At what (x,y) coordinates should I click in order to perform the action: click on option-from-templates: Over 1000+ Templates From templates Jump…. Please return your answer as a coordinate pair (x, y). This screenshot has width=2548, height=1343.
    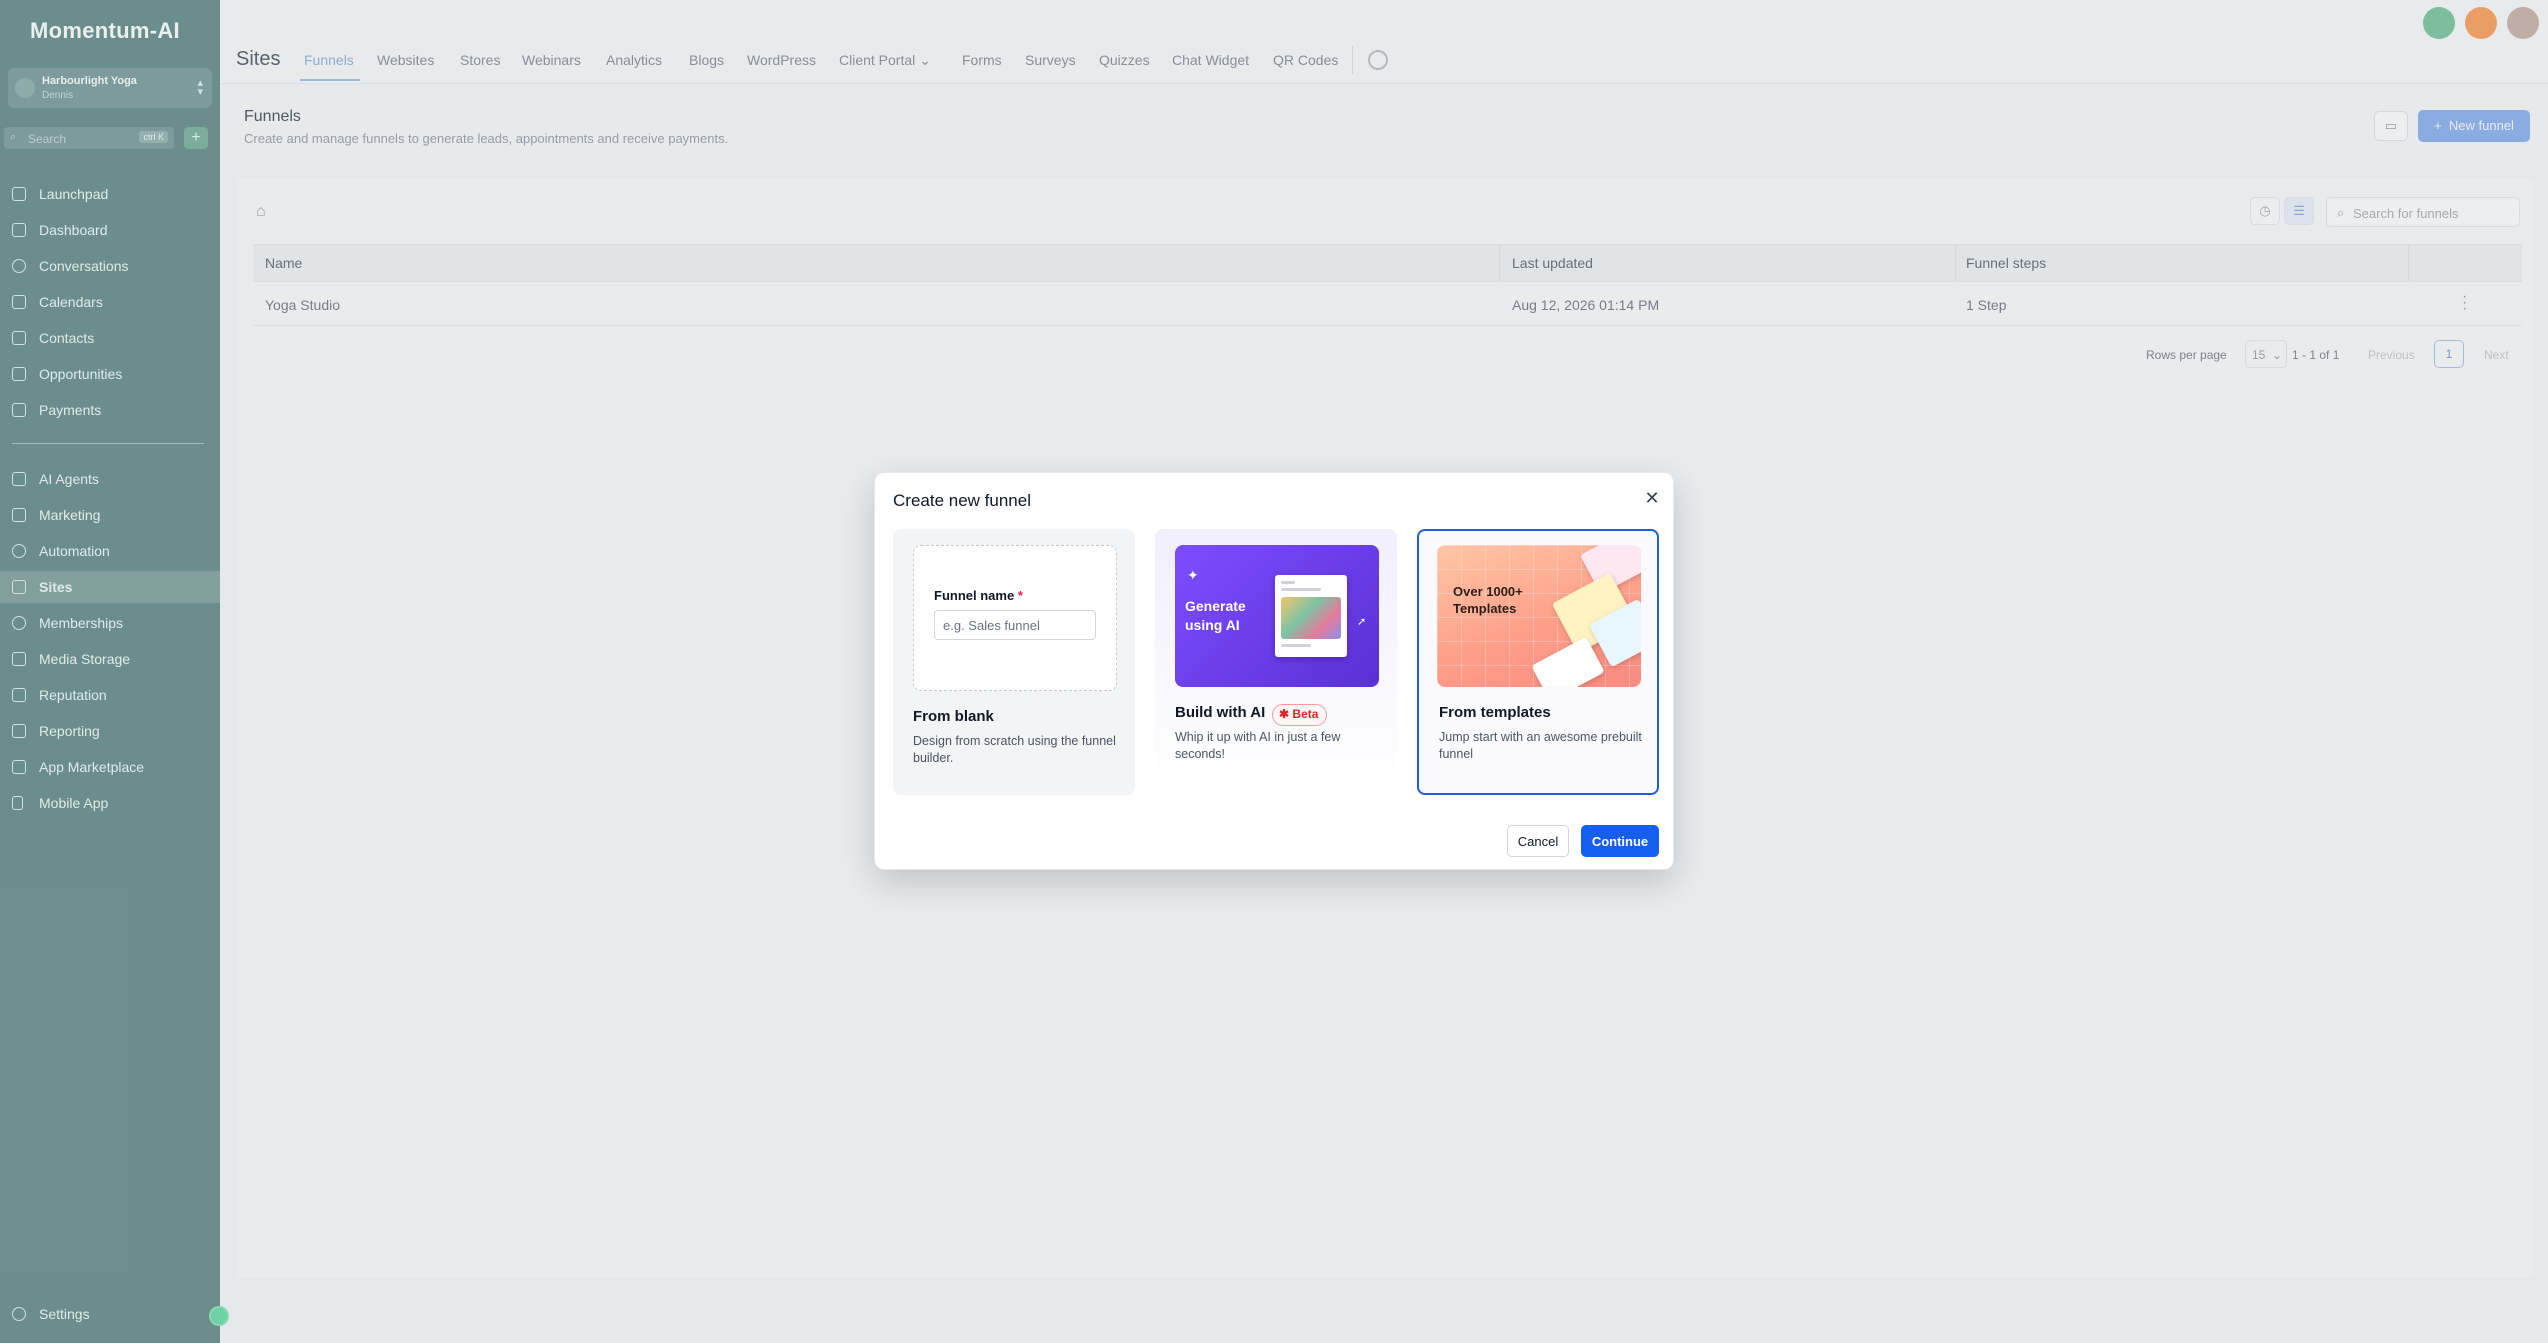
    Looking at the image, I should click on (1538, 662).